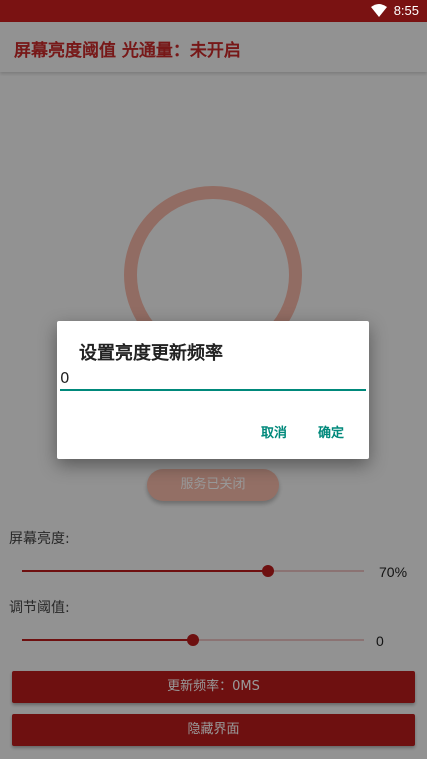  What do you see at coordinates (274, 431) in the screenshot?
I see `cancel-button: 取消` at bounding box center [274, 431].